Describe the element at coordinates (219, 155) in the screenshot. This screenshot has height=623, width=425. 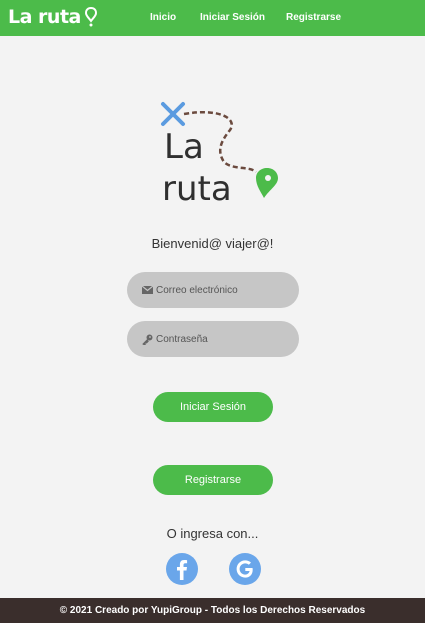
I see `la-ruta-logo: La ruta` at that location.